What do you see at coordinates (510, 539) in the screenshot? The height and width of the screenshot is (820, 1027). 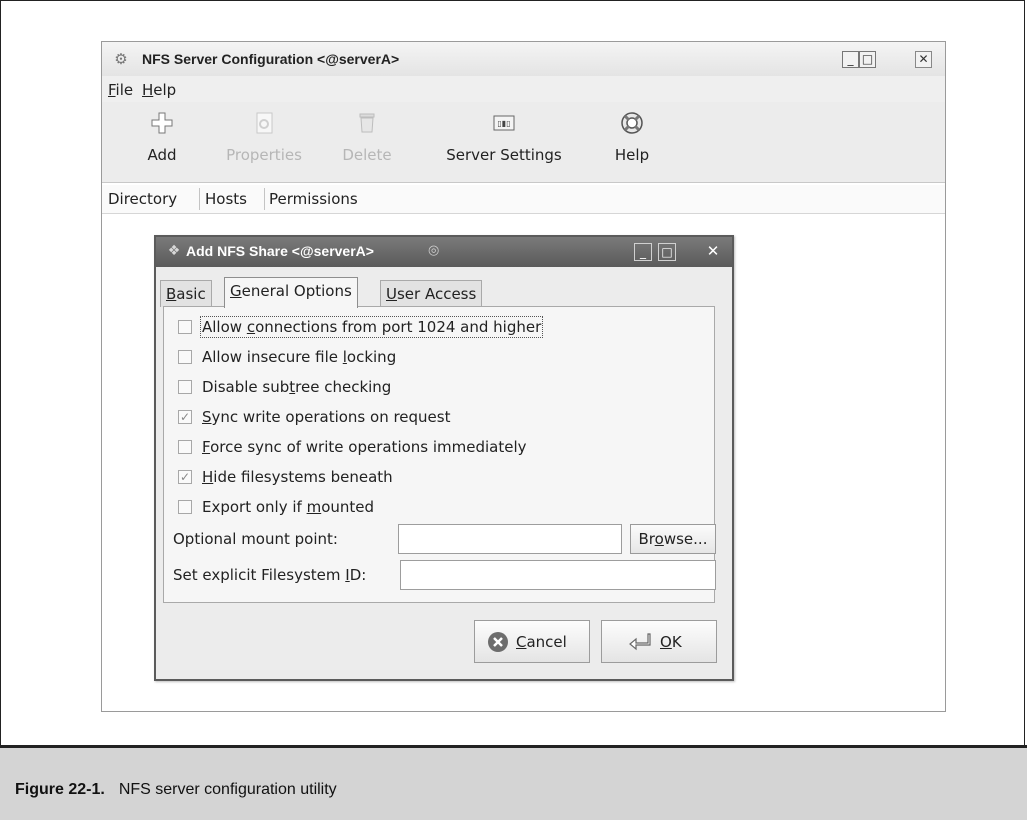 I see `mount-point-input` at bounding box center [510, 539].